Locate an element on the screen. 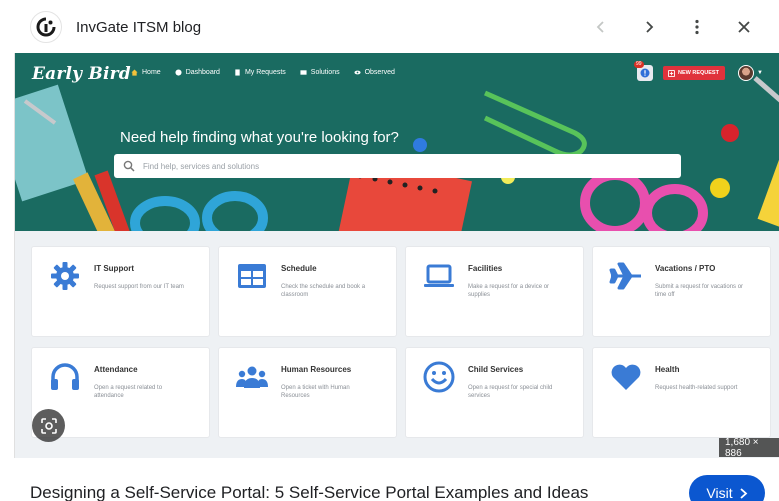 This screenshot has height=501, width=779. invgate-logo-icon is located at coordinates (46, 27).